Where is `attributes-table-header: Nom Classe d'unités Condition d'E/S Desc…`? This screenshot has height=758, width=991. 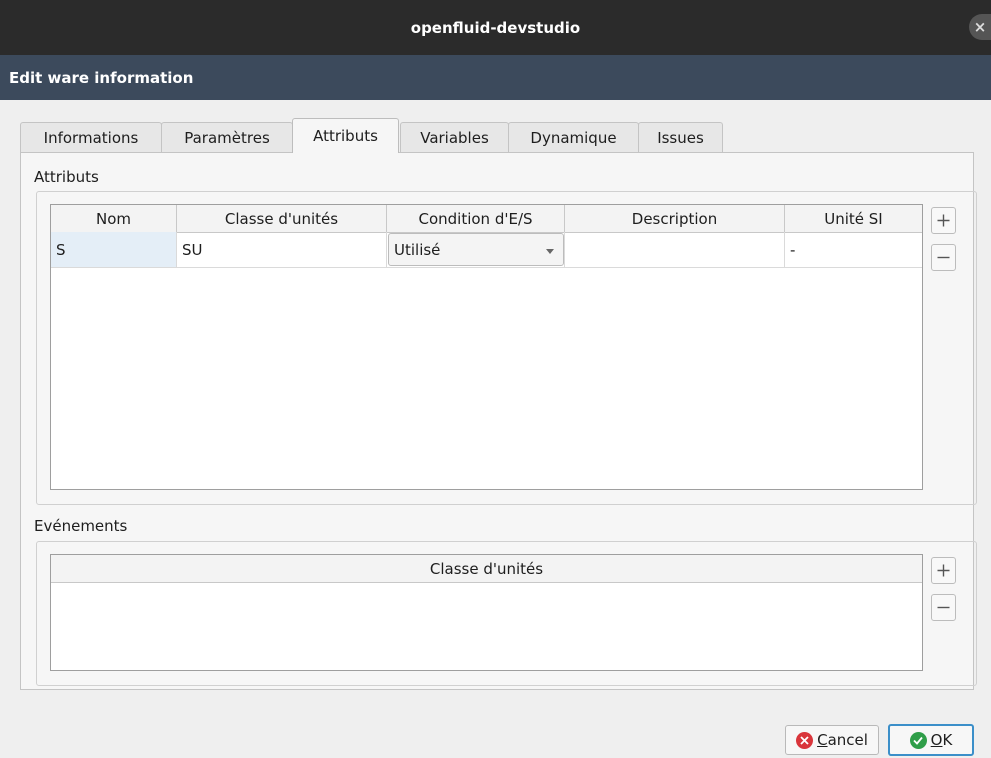
attributes-table-header: Nom Classe d'unités Condition d'E/S Desc… is located at coordinates (486, 219).